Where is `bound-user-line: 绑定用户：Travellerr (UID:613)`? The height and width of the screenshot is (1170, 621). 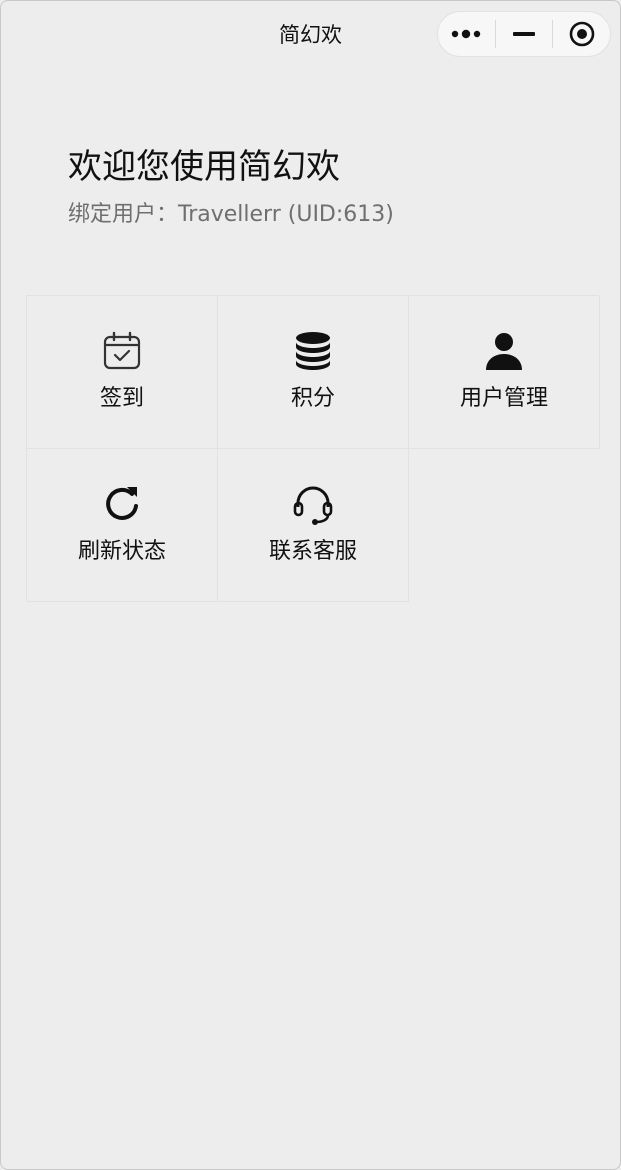 bound-user-line: 绑定用户：Travellerr (UID:613) is located at coordinates (231, 212).